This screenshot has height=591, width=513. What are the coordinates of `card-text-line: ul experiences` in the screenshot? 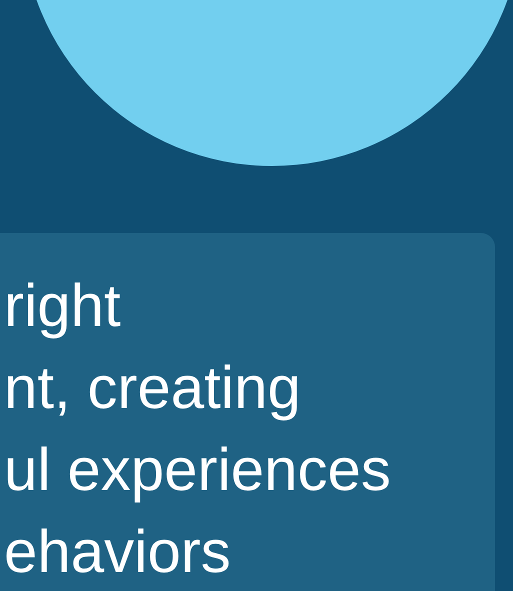 It's located at (197, 470).